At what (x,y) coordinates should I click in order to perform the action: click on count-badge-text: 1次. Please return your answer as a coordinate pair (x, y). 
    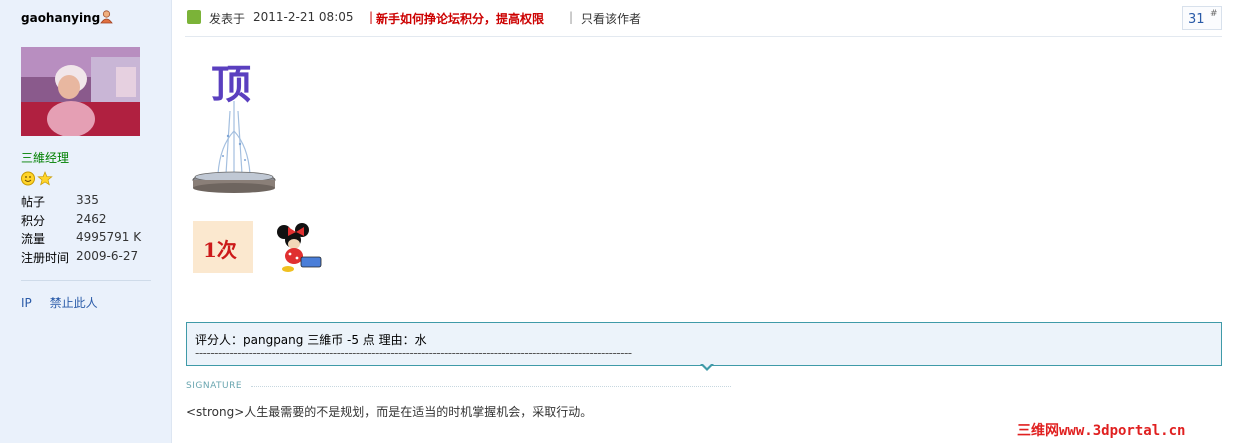
    Looking at the image, I should click on (220, 250).